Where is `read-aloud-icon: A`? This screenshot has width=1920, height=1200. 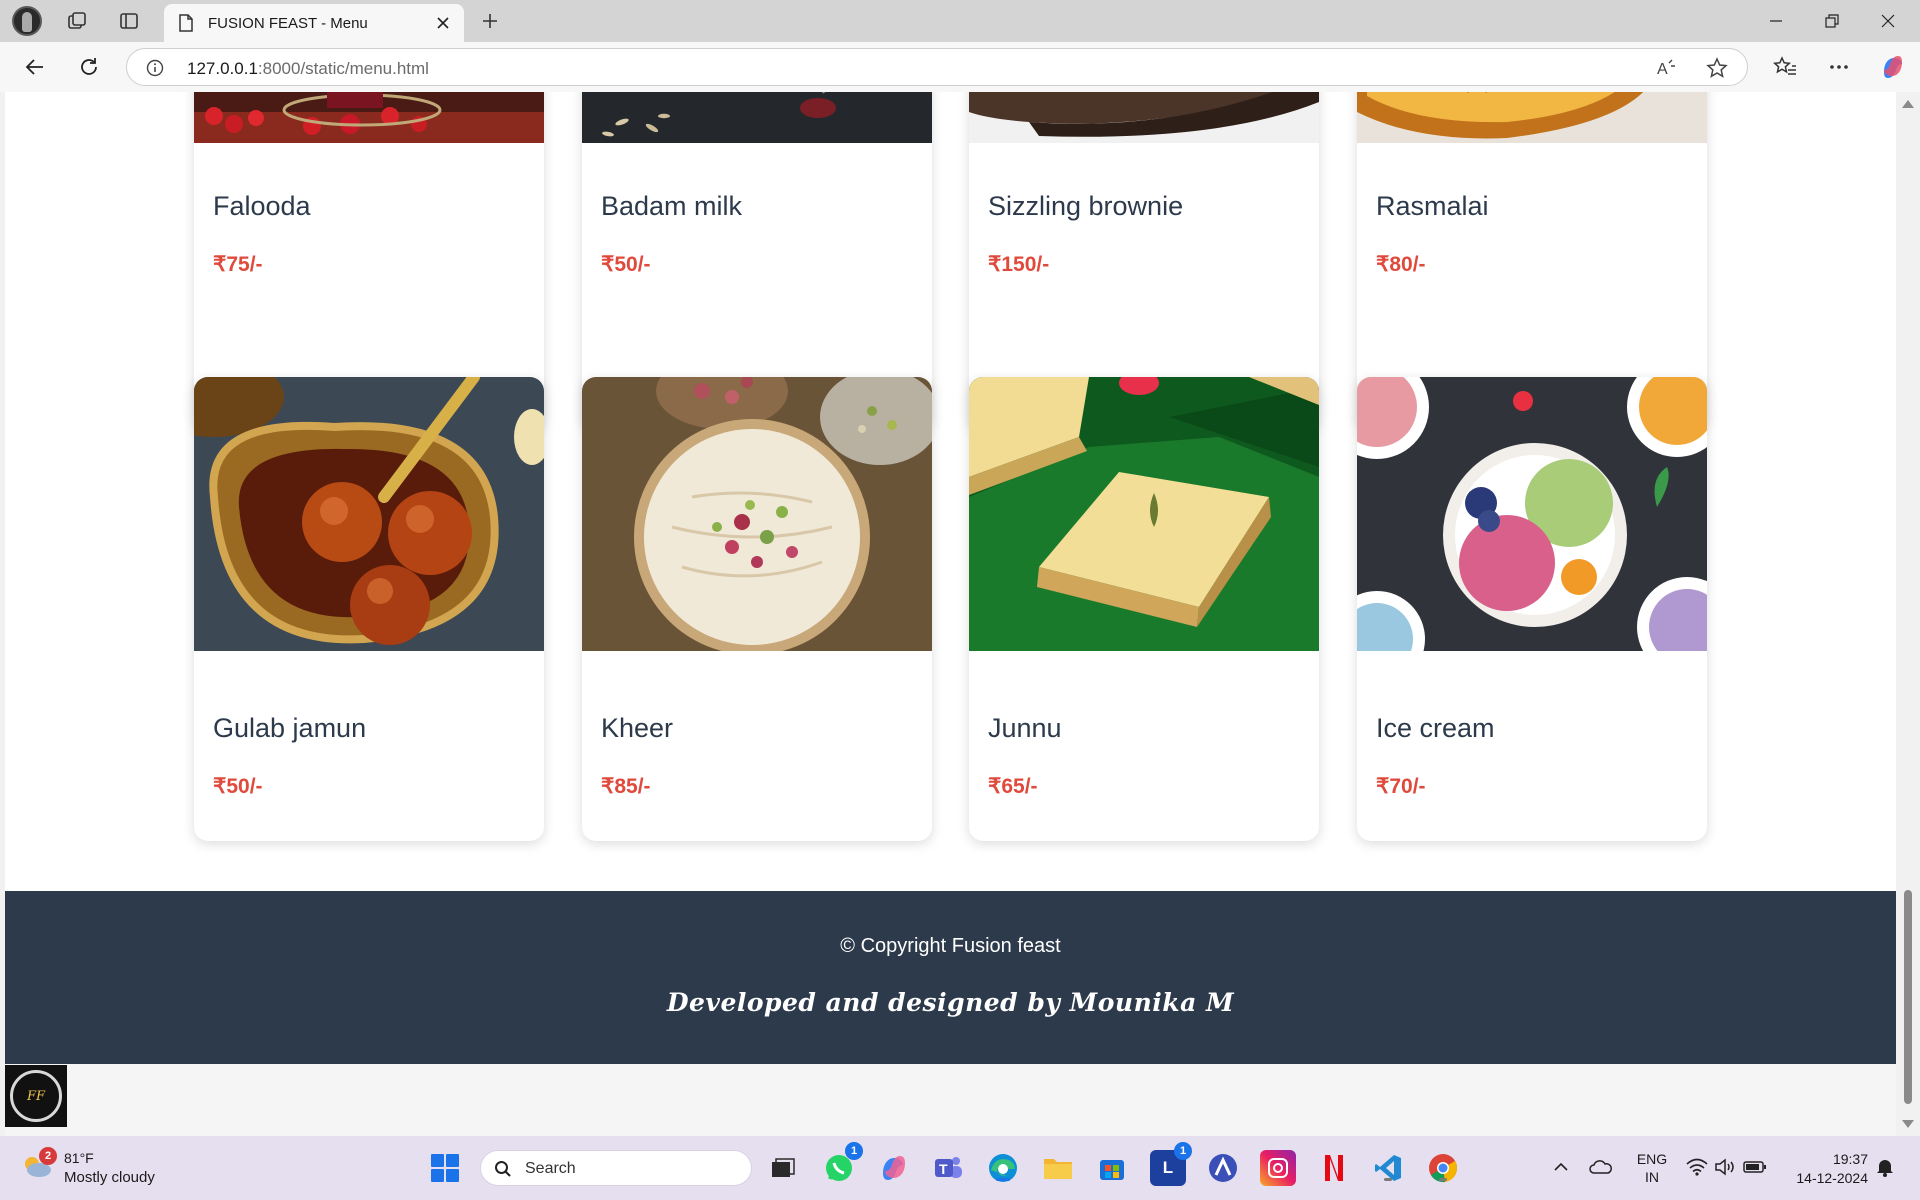 read-aloud-icon: A is located at coordinates (1667, 68).